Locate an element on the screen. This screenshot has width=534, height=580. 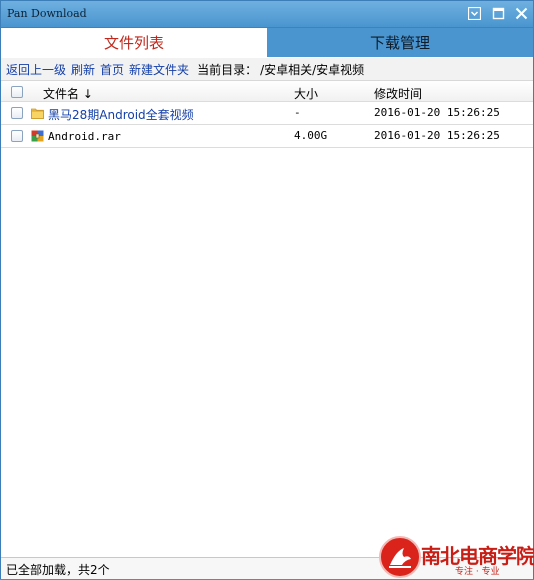
table-row: 黑马28期Android全套视频 - 2016-01-20 15:26:25 is located at coordinates (267, 113).